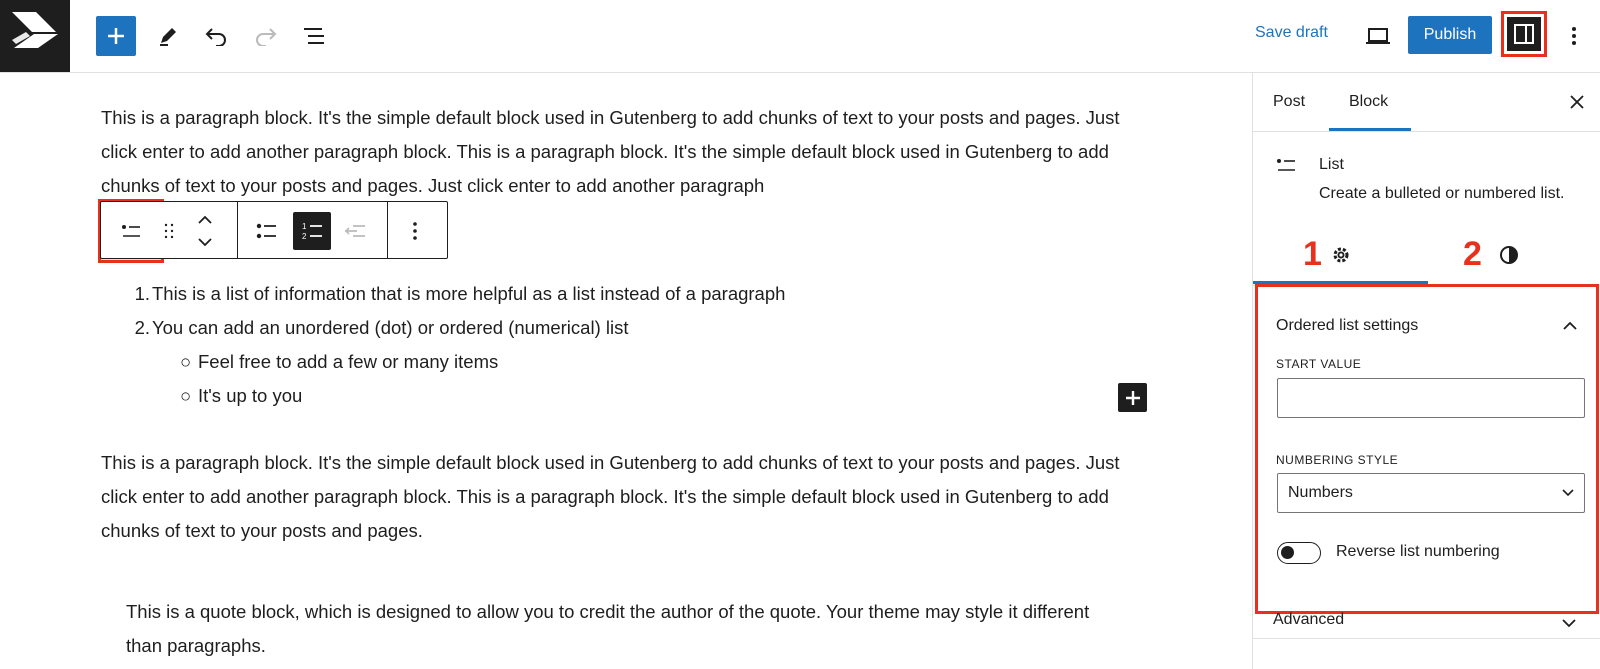  What do you see at coordinates (304, 236) in the screenshot?
I see `svg-text: 2` at bounding box center [304, 236].